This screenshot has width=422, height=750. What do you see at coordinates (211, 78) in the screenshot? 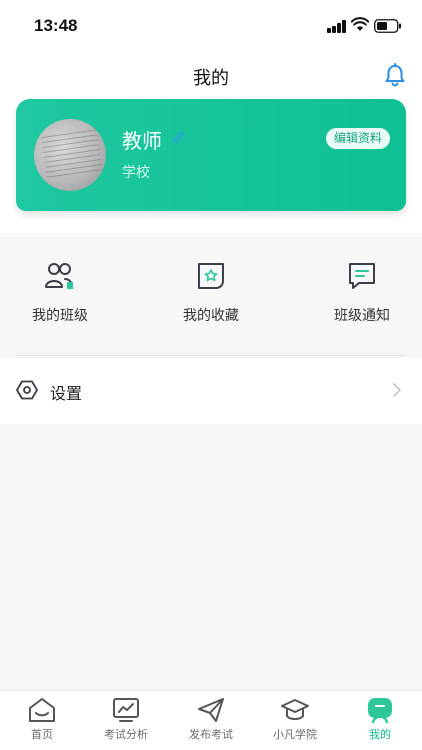
I see `page-title: 我的` at bounding box center [211, 78].